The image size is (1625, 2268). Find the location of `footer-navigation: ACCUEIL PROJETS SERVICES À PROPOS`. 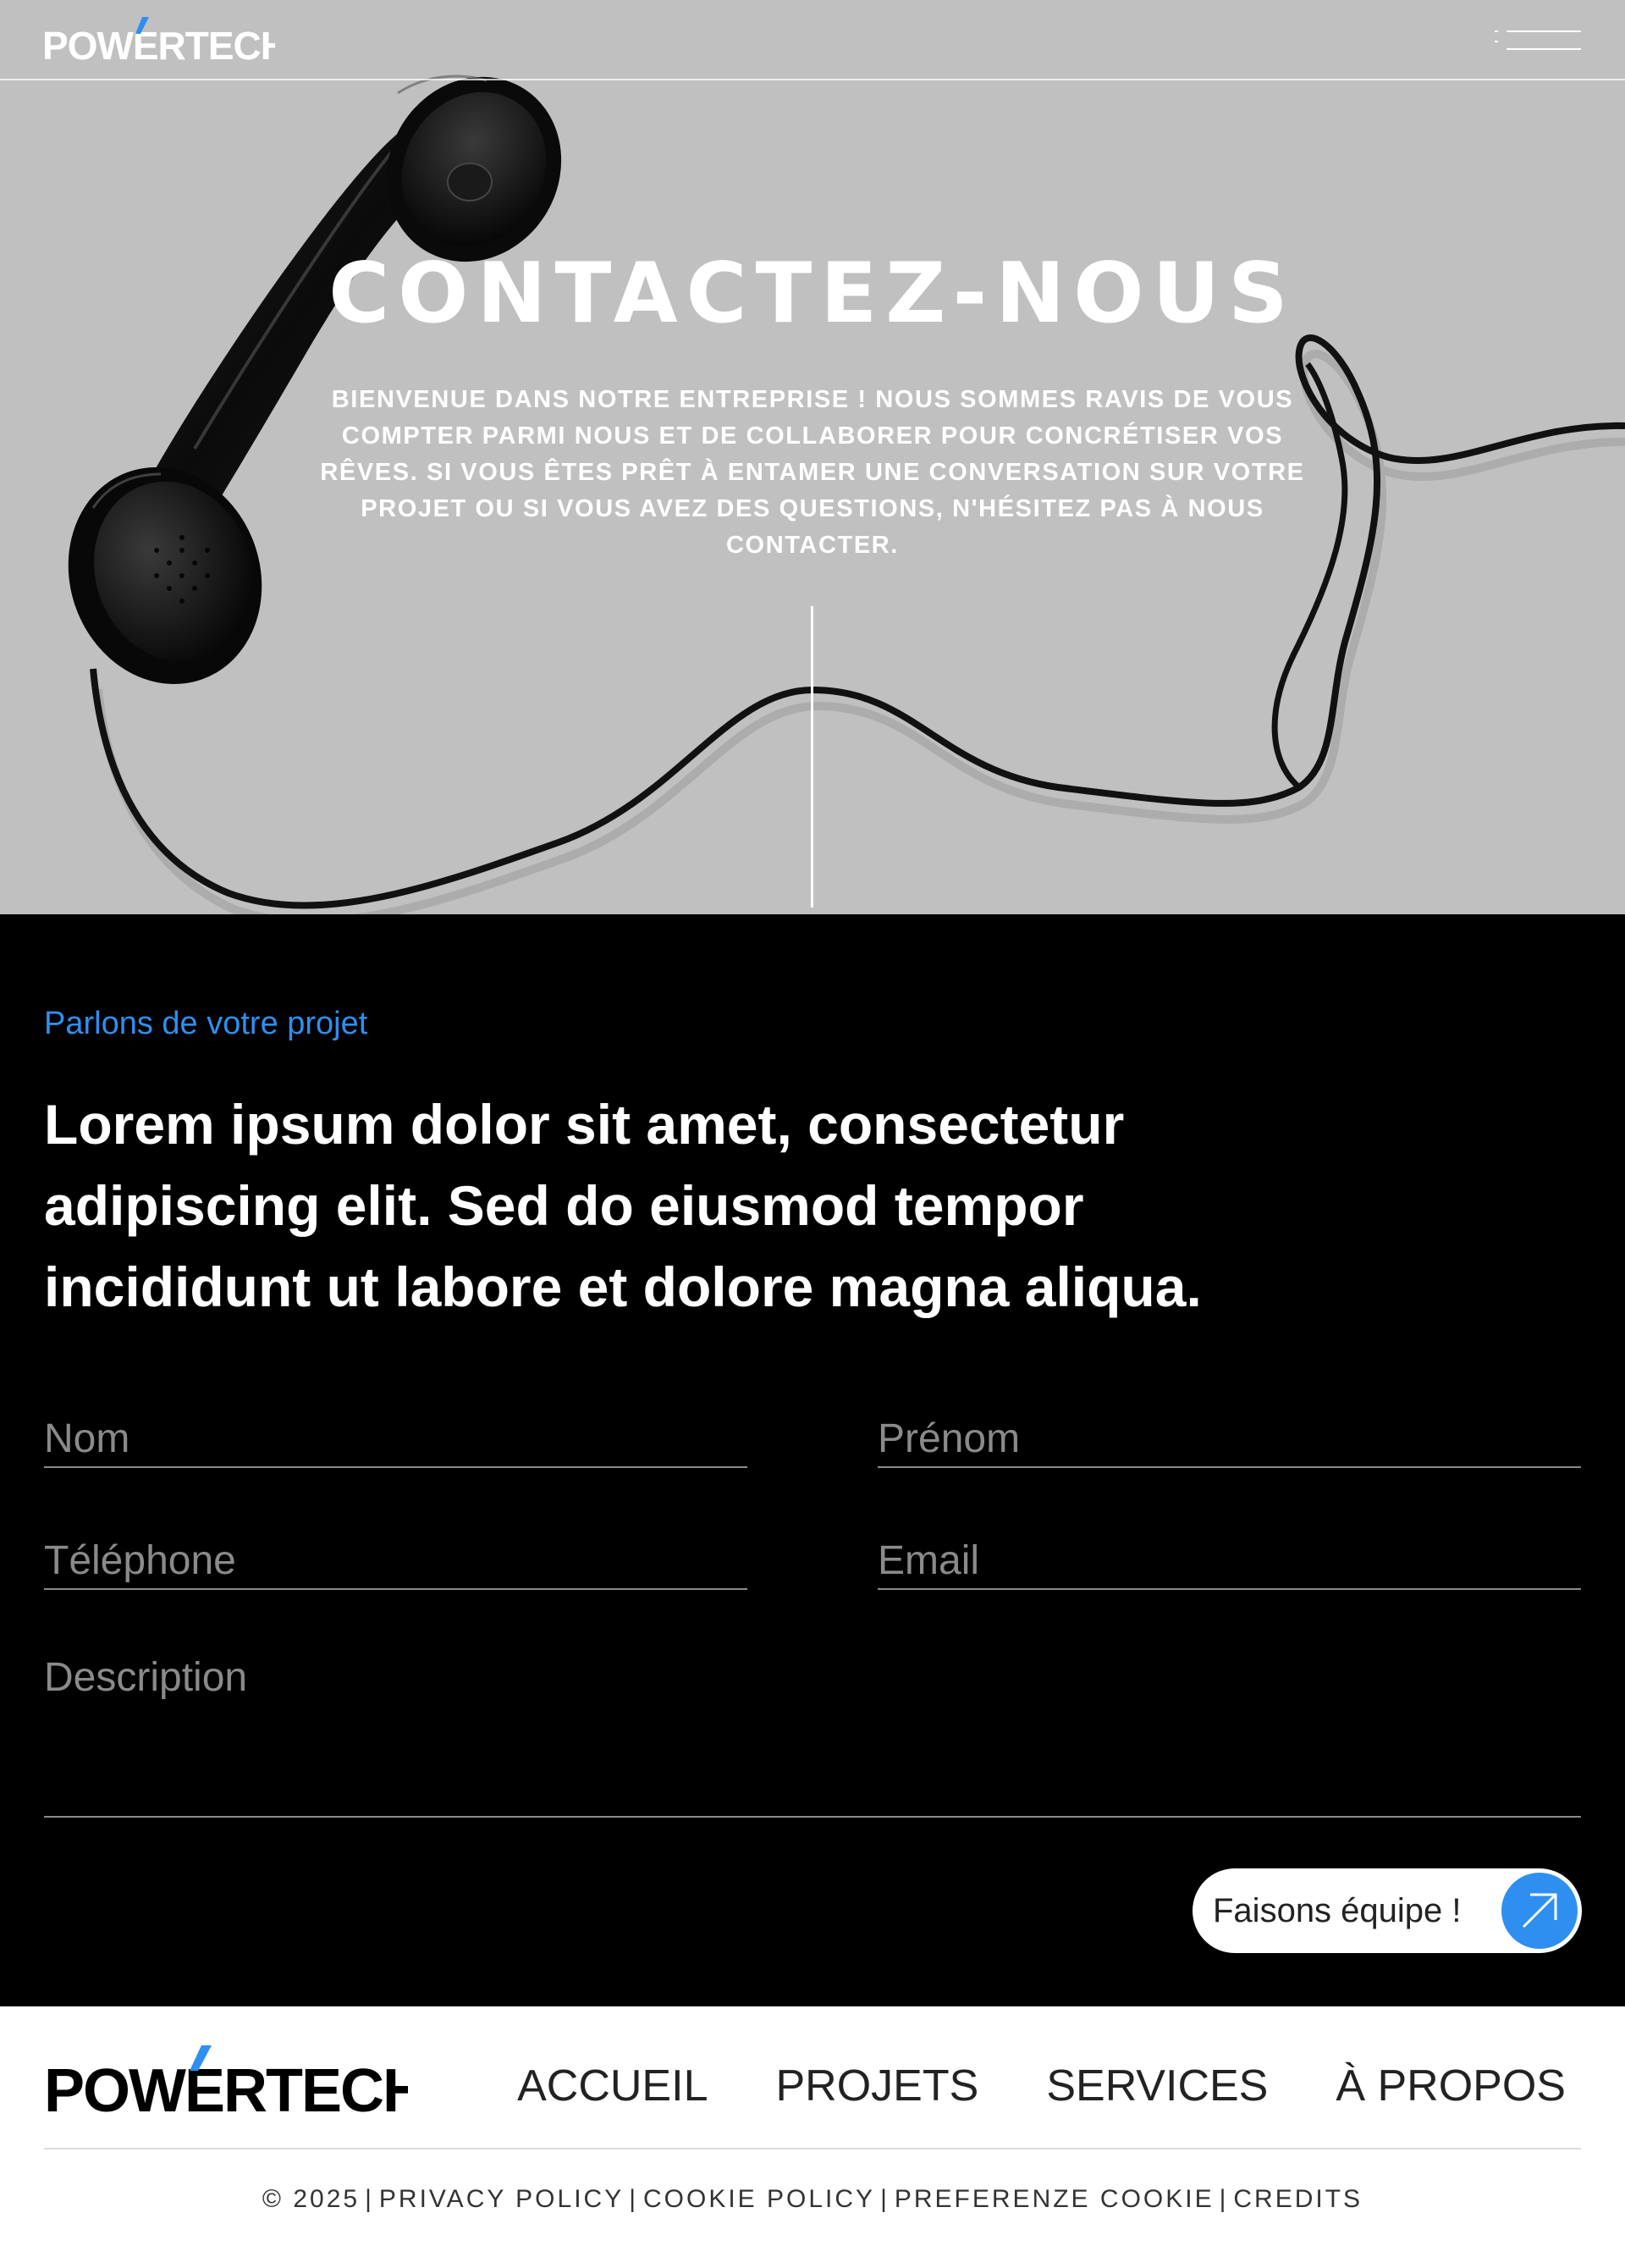

footer-navigation: ACCUEIL PROJETS SERVICES À PROPOS is located at coordinates (1041, 2086).